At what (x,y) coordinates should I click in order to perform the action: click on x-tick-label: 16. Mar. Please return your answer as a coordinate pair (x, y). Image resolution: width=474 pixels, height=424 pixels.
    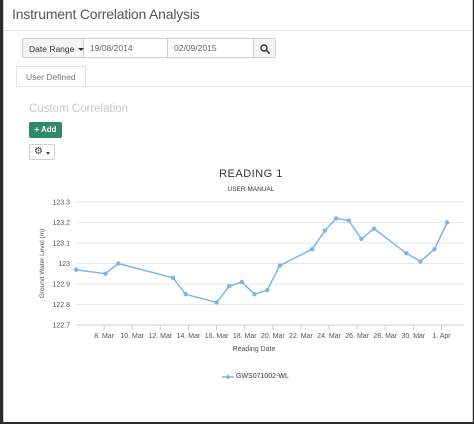
    Looking at the image, I should click on (217, 336).